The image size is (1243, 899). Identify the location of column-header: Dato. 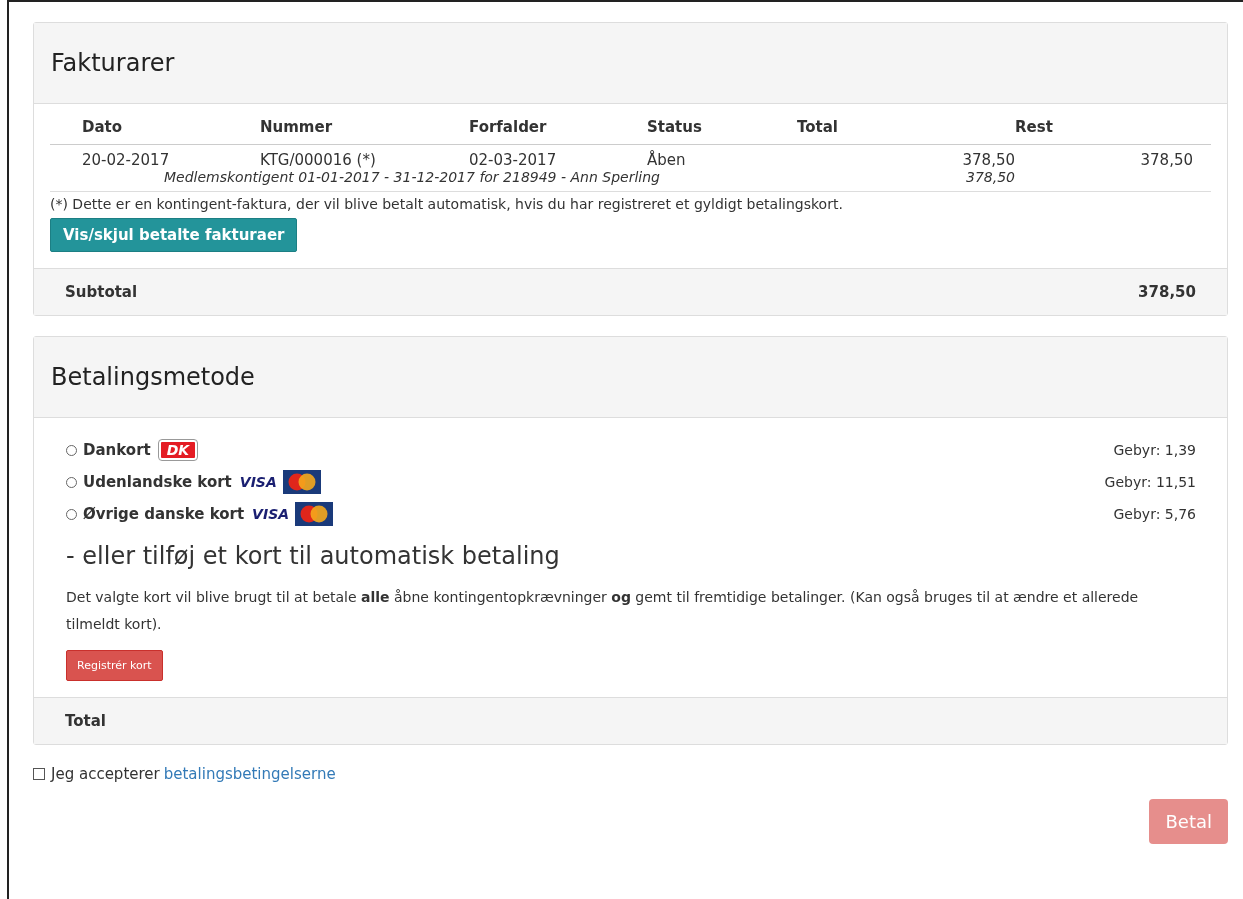
(103, 127).